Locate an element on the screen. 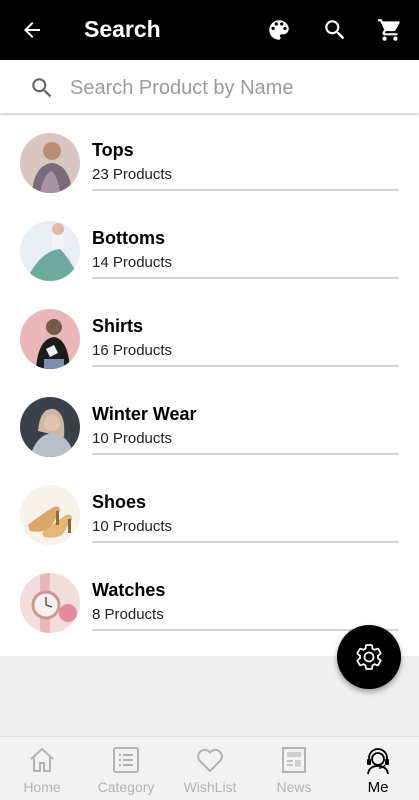 The width and height of the screenshot is (419, 800). category-count: 14 Products is located at coordinates (132, 262).